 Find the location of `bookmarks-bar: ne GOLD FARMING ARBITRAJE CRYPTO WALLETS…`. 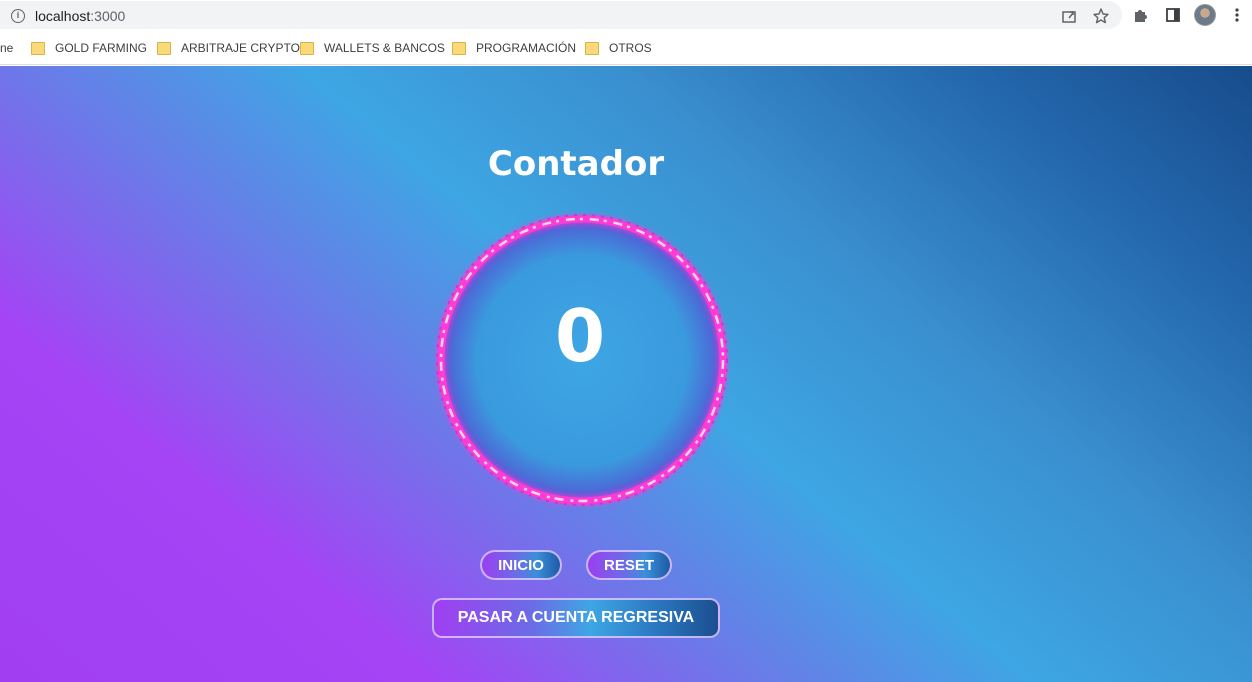

bookmarks-bar: ne GOLD FARMING ARBITRAJE CRYPTO WALLETS… is located at coordinates (626, 48).